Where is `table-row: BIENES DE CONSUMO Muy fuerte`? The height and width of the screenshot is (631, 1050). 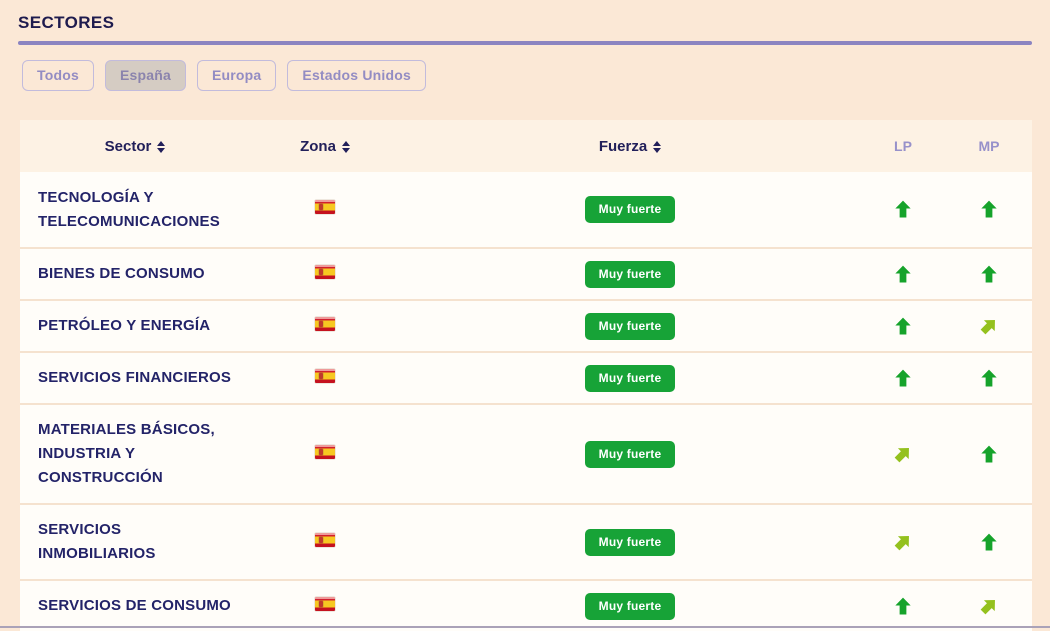
table-row: BIENES DE CONSUMO Muy fuerte is located at coordinates (526, 274).